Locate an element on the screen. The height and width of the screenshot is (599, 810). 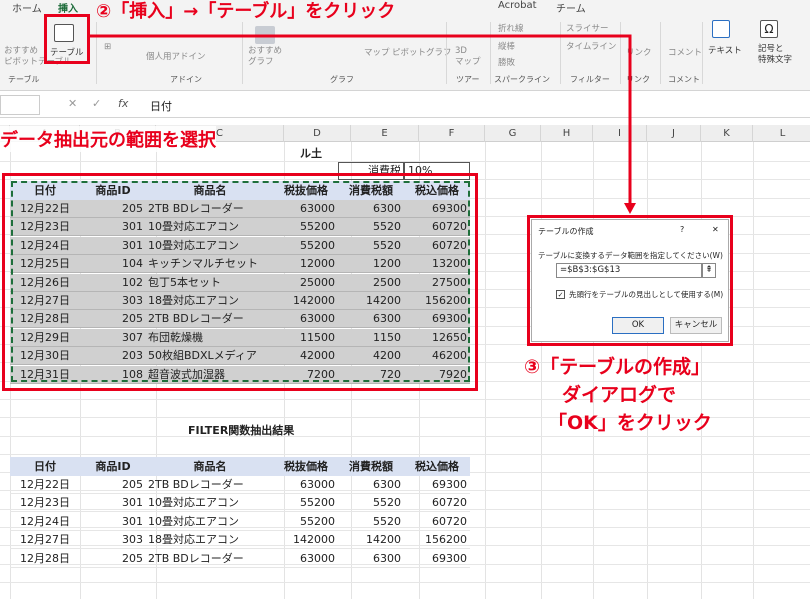
cancel-button: キャンセル is located at coordinates (696, 325).